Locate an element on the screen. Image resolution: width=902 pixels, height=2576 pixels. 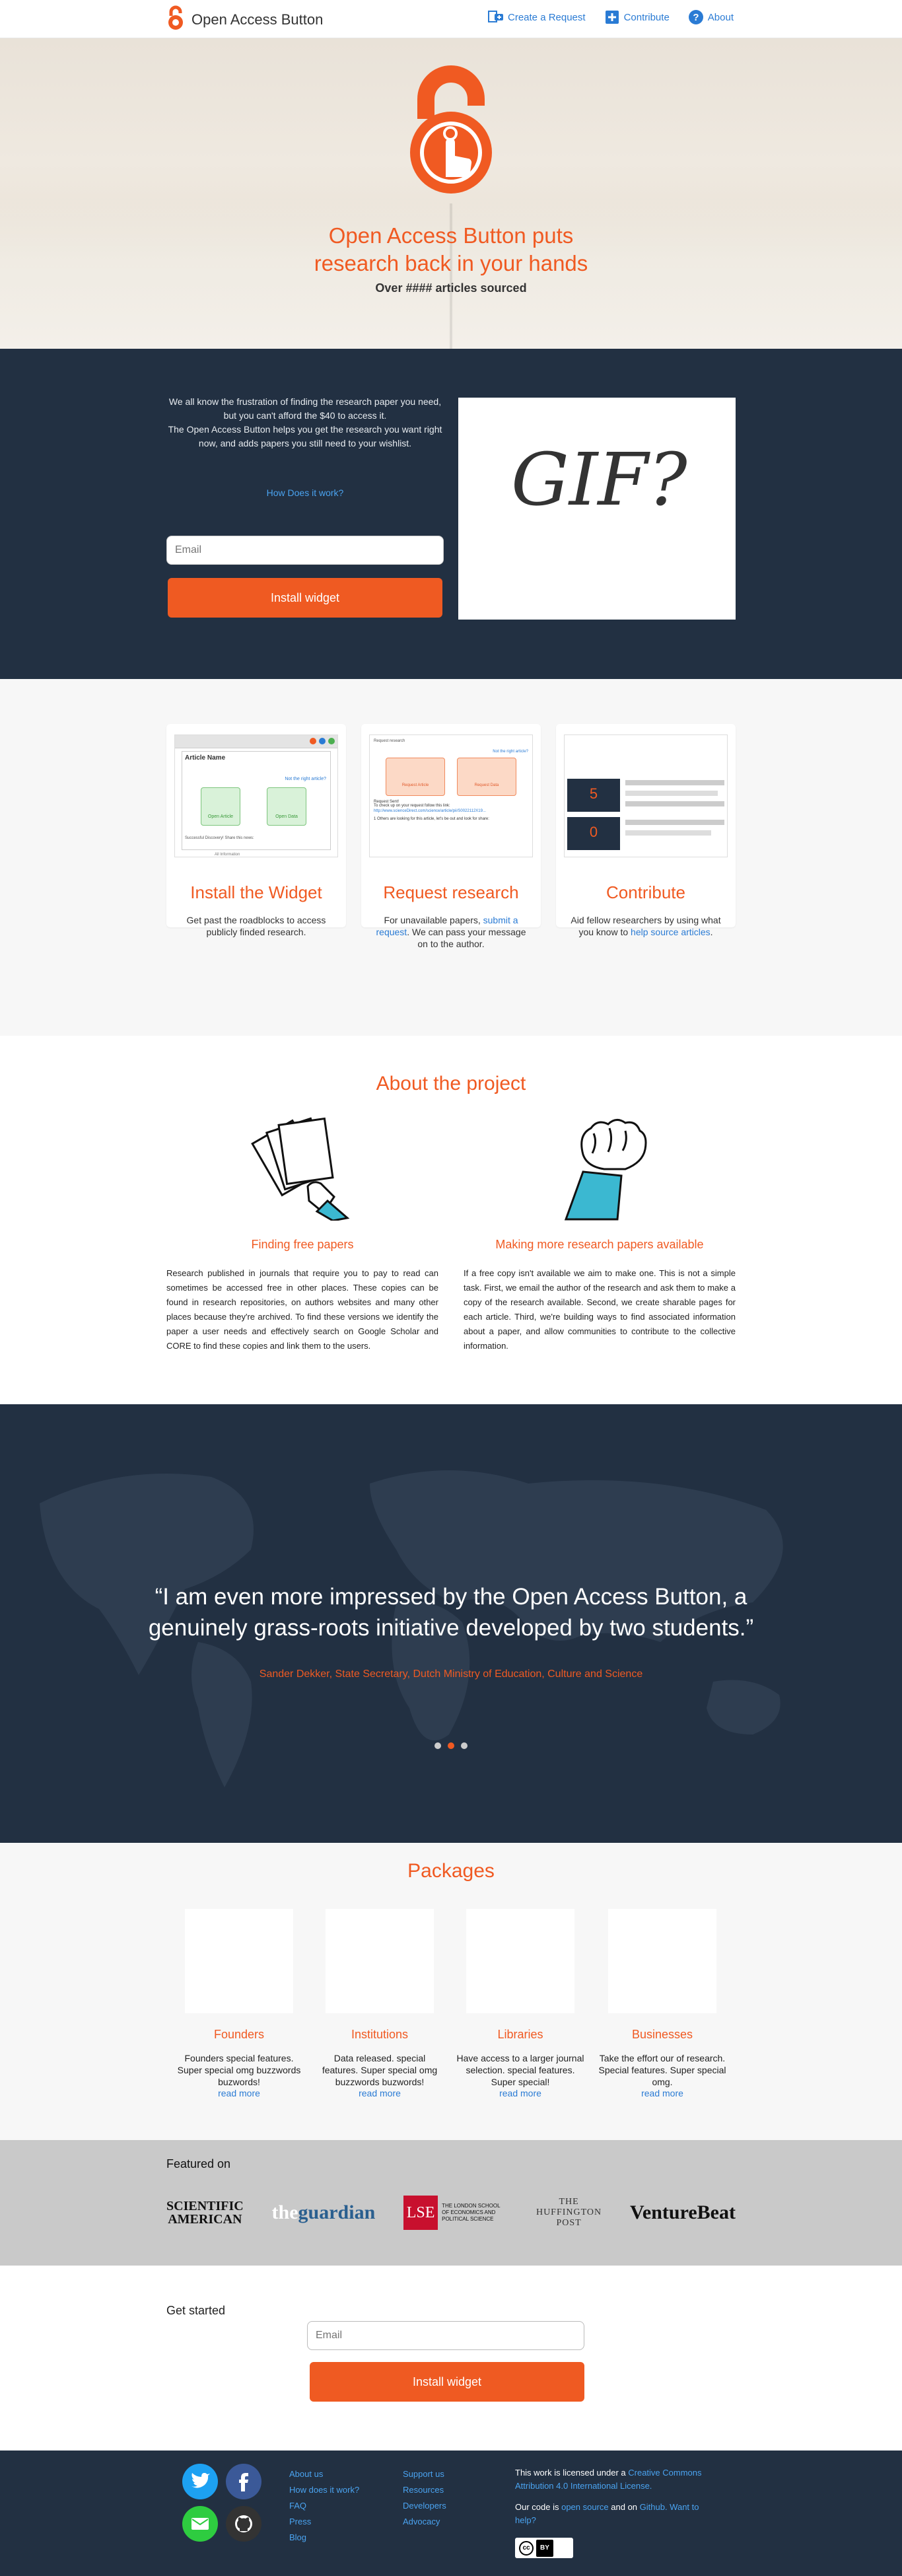
brand: Open Access Button is located at coordinates (244, 20).